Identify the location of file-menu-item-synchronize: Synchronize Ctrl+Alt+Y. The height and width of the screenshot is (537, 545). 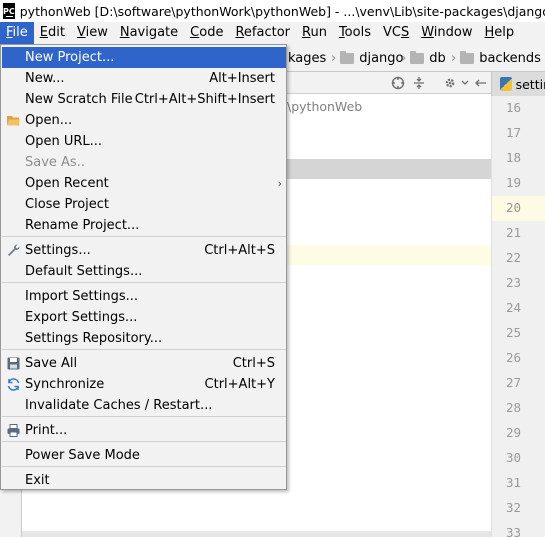
(144, 384).